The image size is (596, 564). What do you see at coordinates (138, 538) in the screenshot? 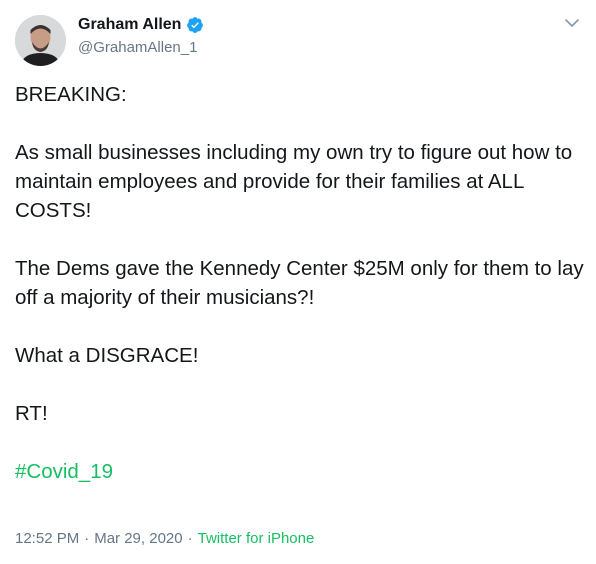
I see `tweet-date: Mar 29, 2020` at bounding box center [138, 538].